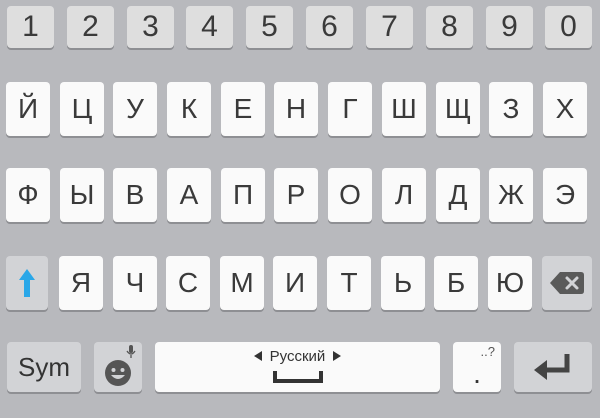  I want to click on key-letter: Е, so click(243, 109).